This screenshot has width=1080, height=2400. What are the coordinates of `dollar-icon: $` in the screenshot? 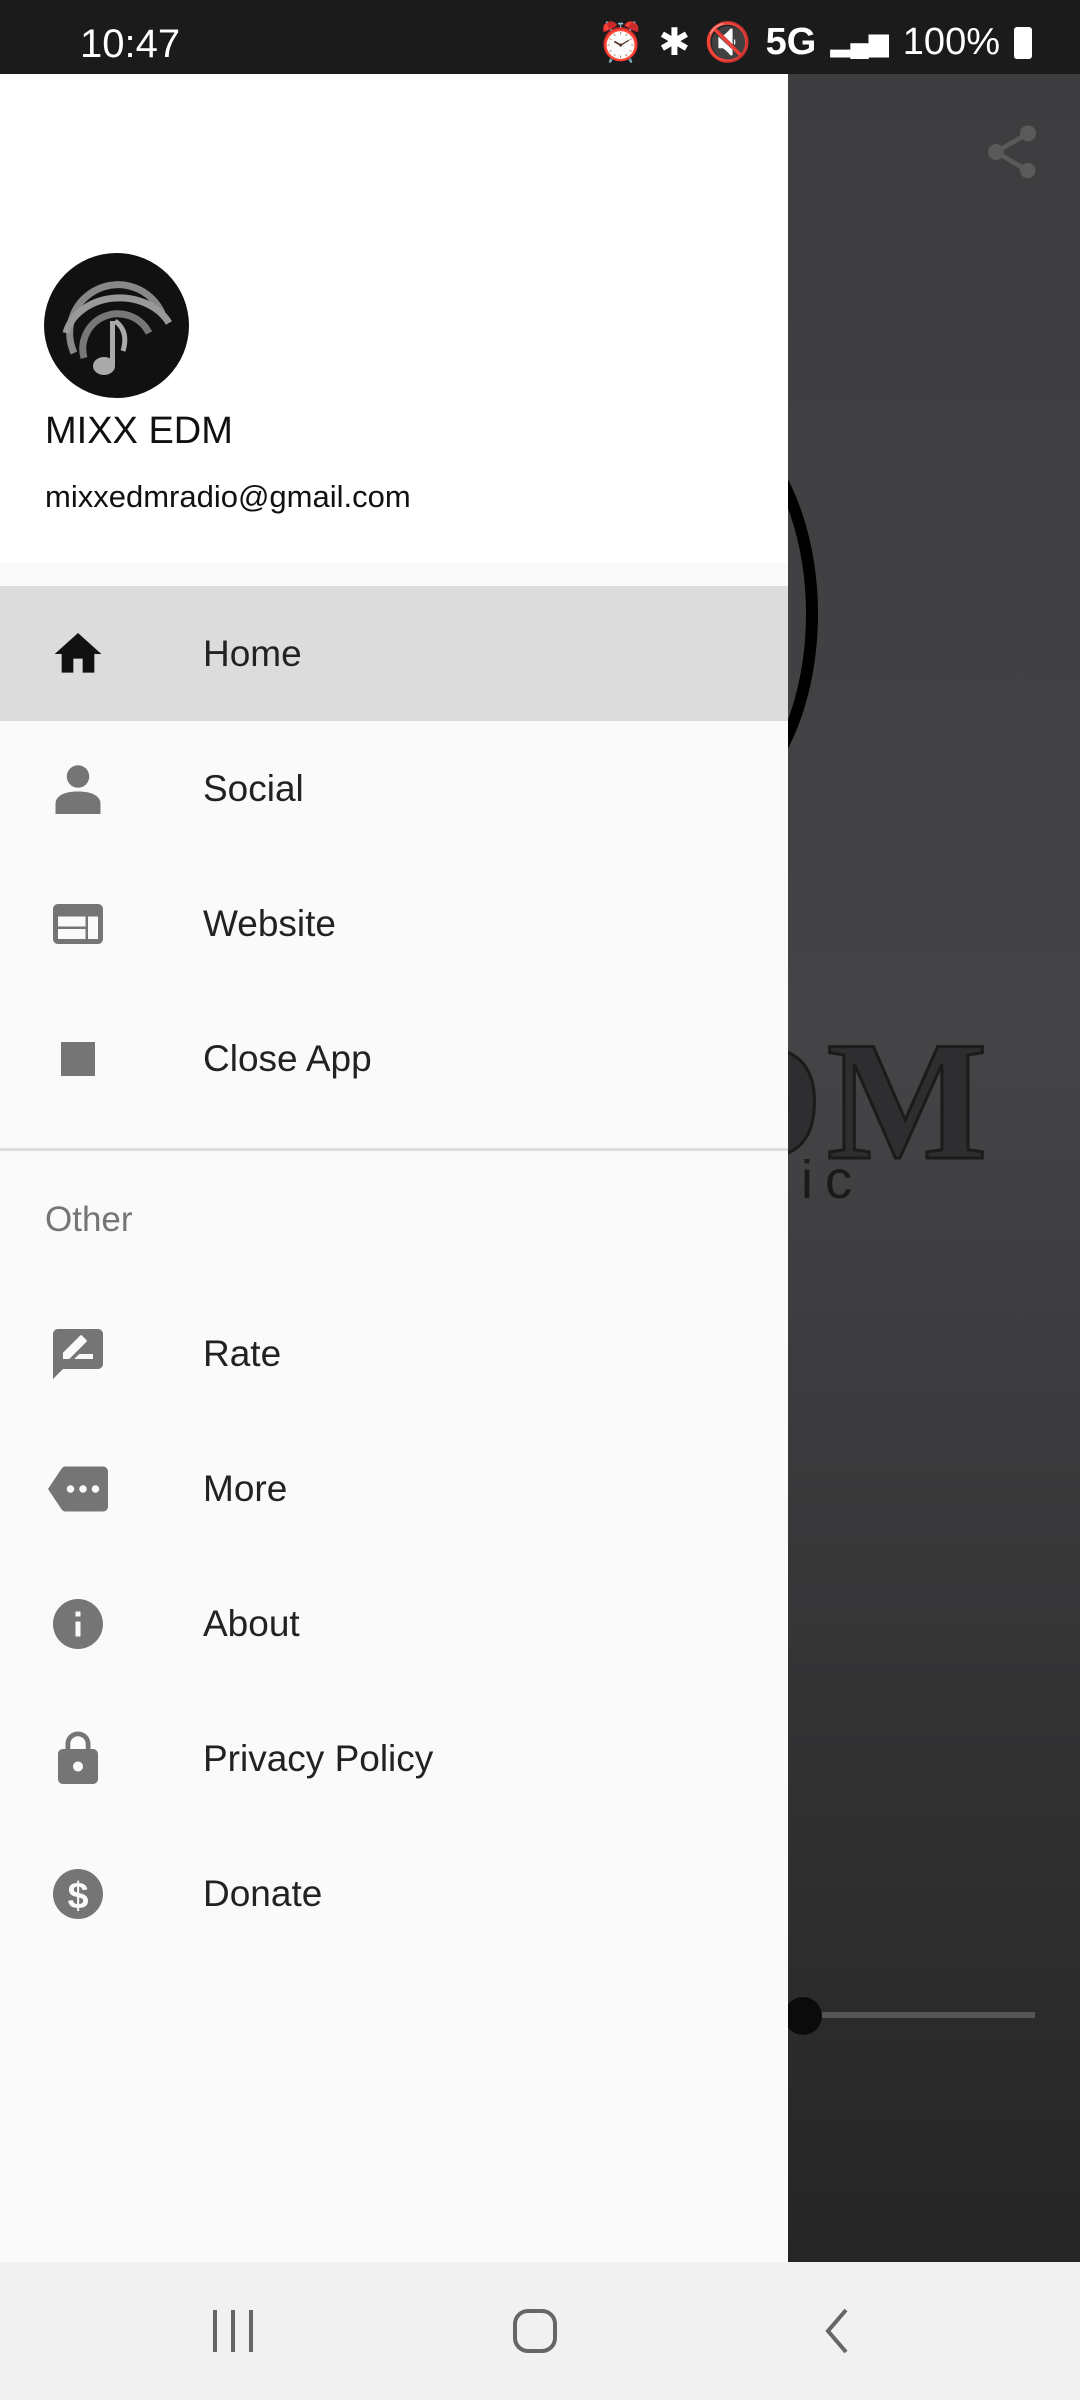 It's located at (78, 1894).